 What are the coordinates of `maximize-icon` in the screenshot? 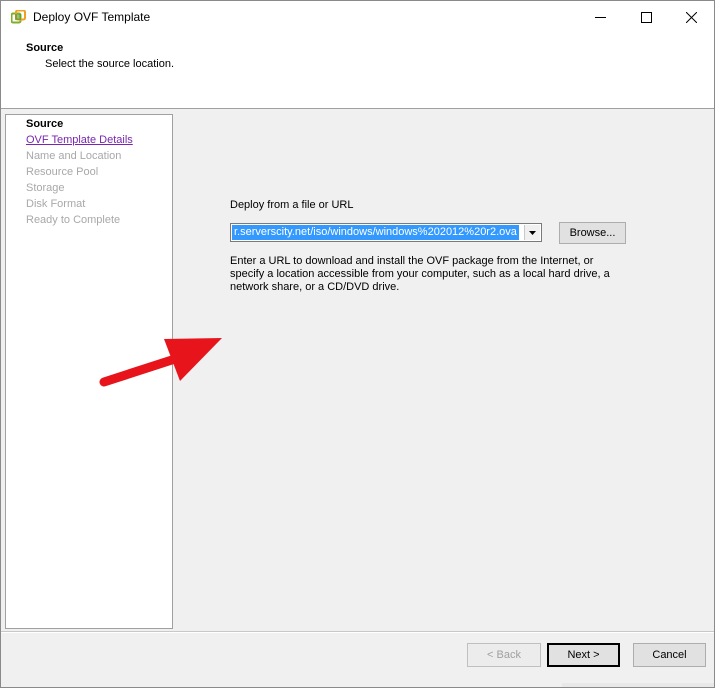 It's located at (646, 17).